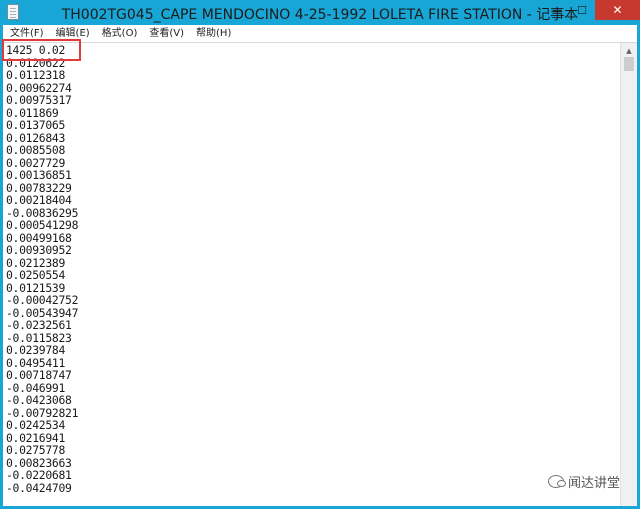  Describe the element at coordinates (36, 50) in the screenshot. I see `text-line: 1425 0.02` at that location.